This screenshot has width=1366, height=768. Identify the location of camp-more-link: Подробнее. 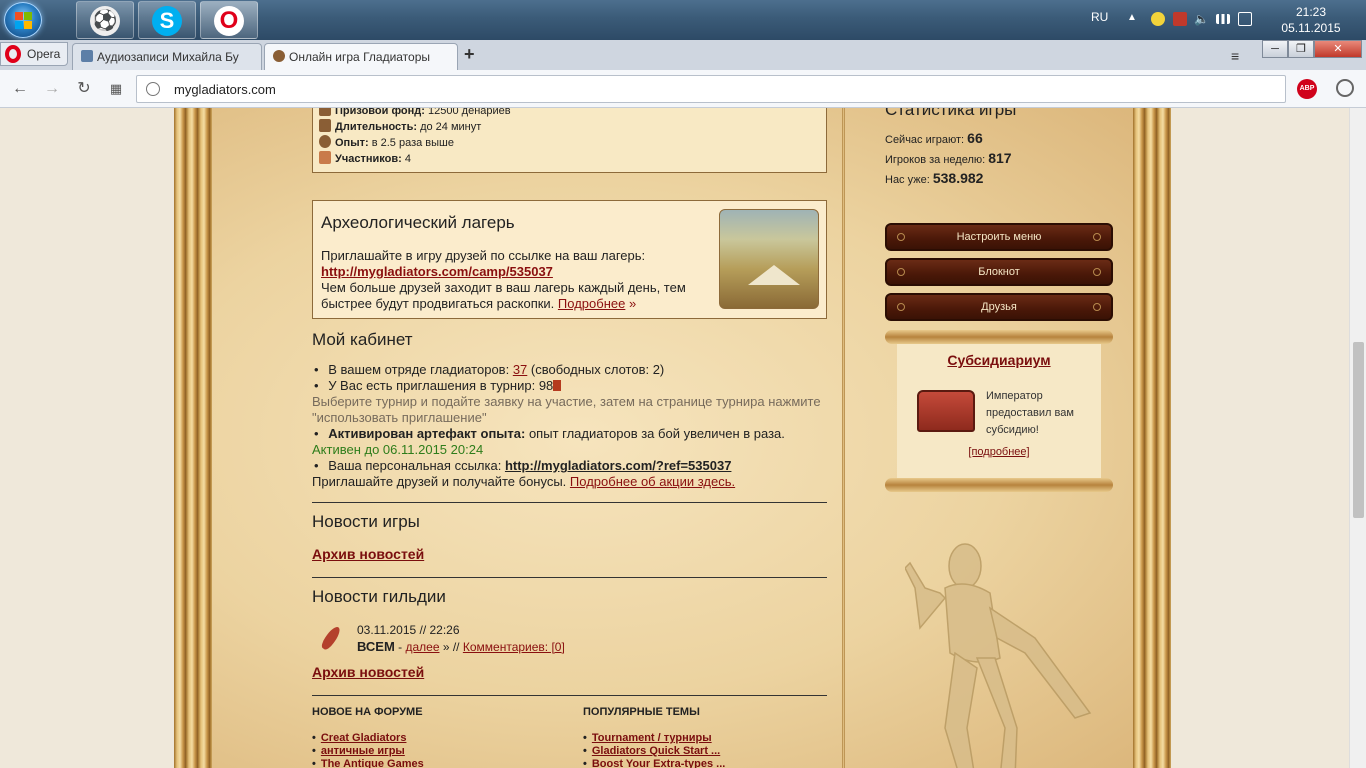
(591, 303).